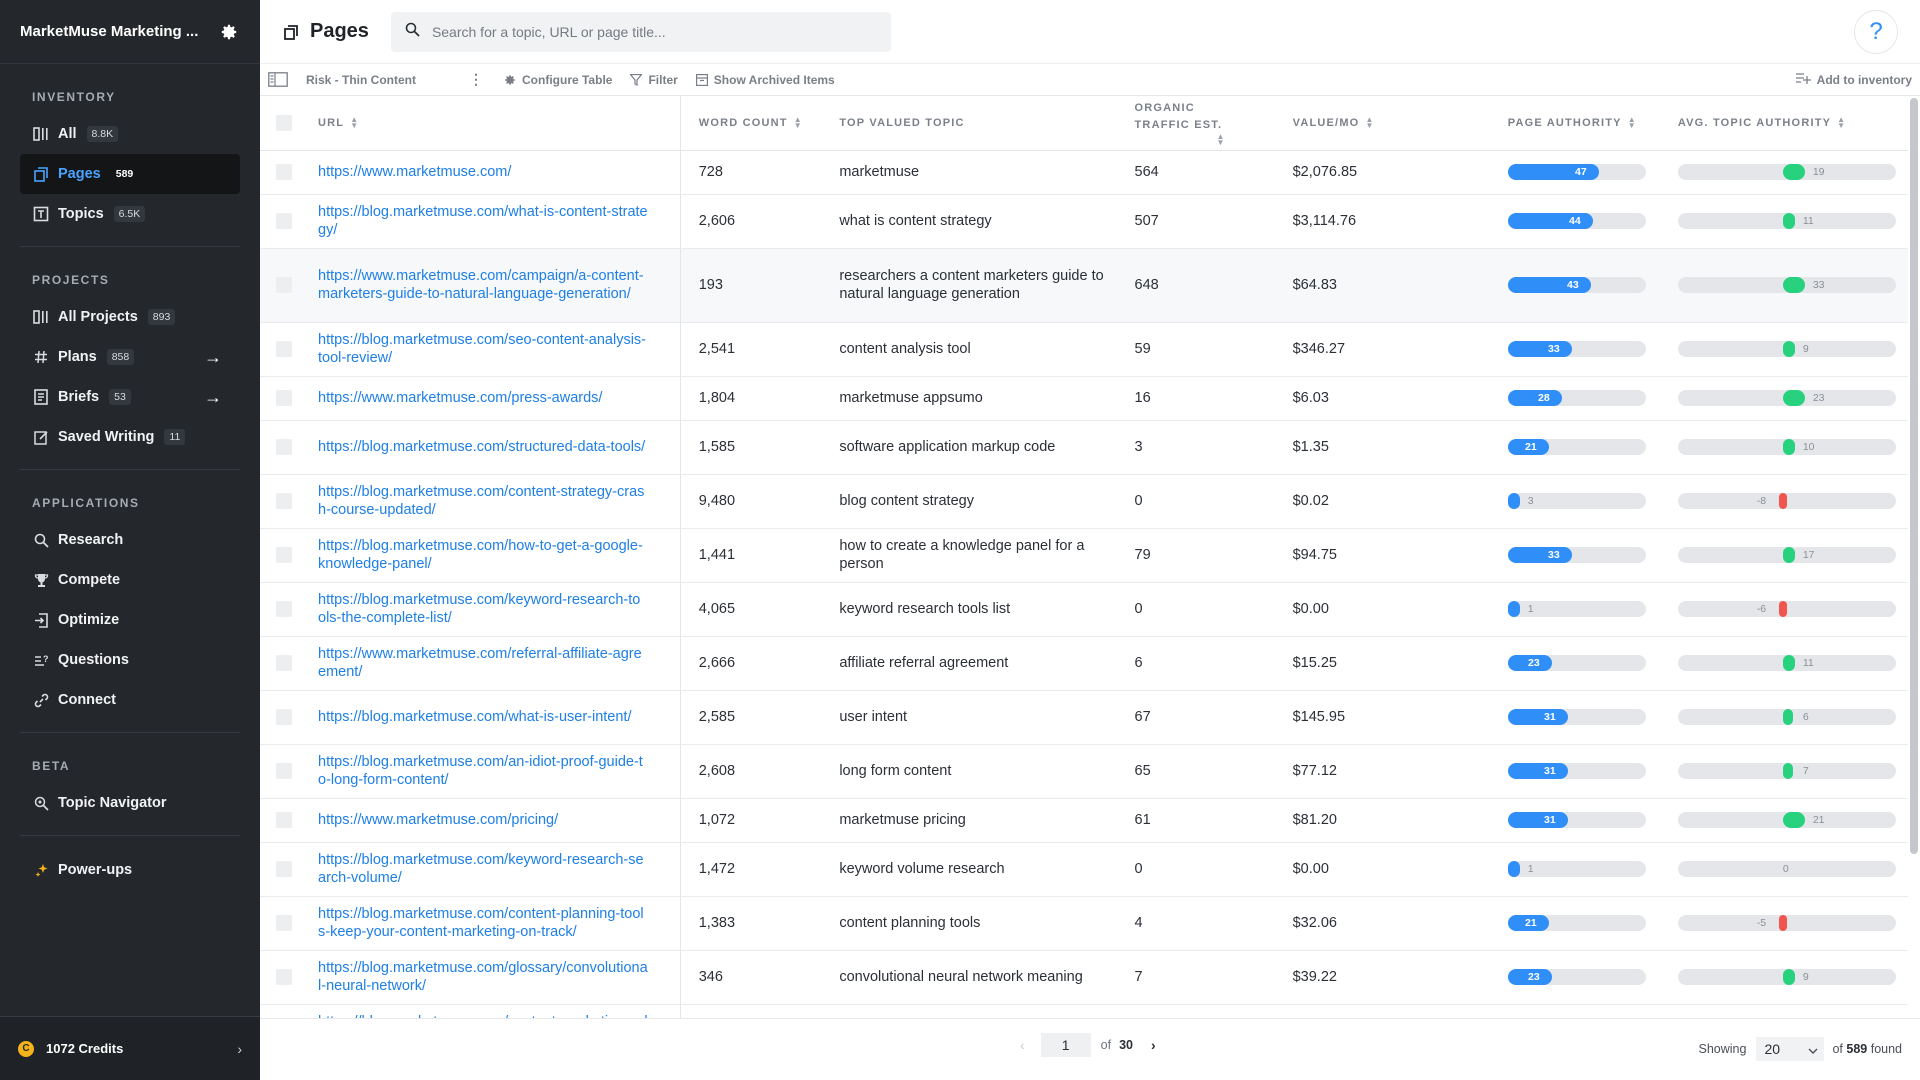  I want to click on page-url-link: https://www.marketmuse.com/press-awards/, so click(483, 398).